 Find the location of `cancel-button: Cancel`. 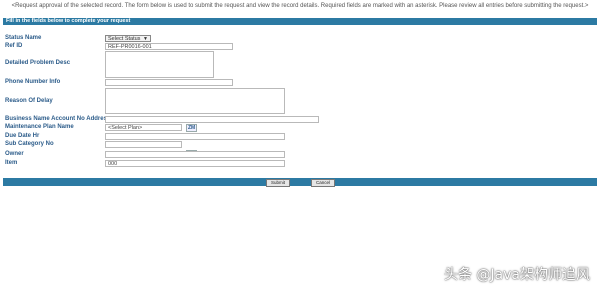

cancel-button: Cancel is located at coordinates (323, 183).